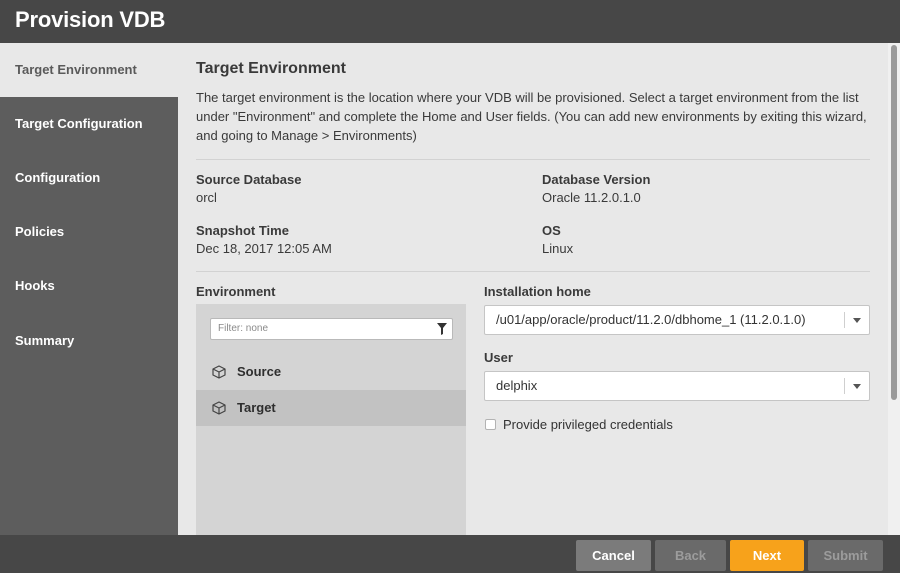 Image resolution: width=900 pixels, height=573 pixels. Describe the element at coordinates (89, 232) in the screenshot. I see `sidebar-item-policies: Policies` at that location.